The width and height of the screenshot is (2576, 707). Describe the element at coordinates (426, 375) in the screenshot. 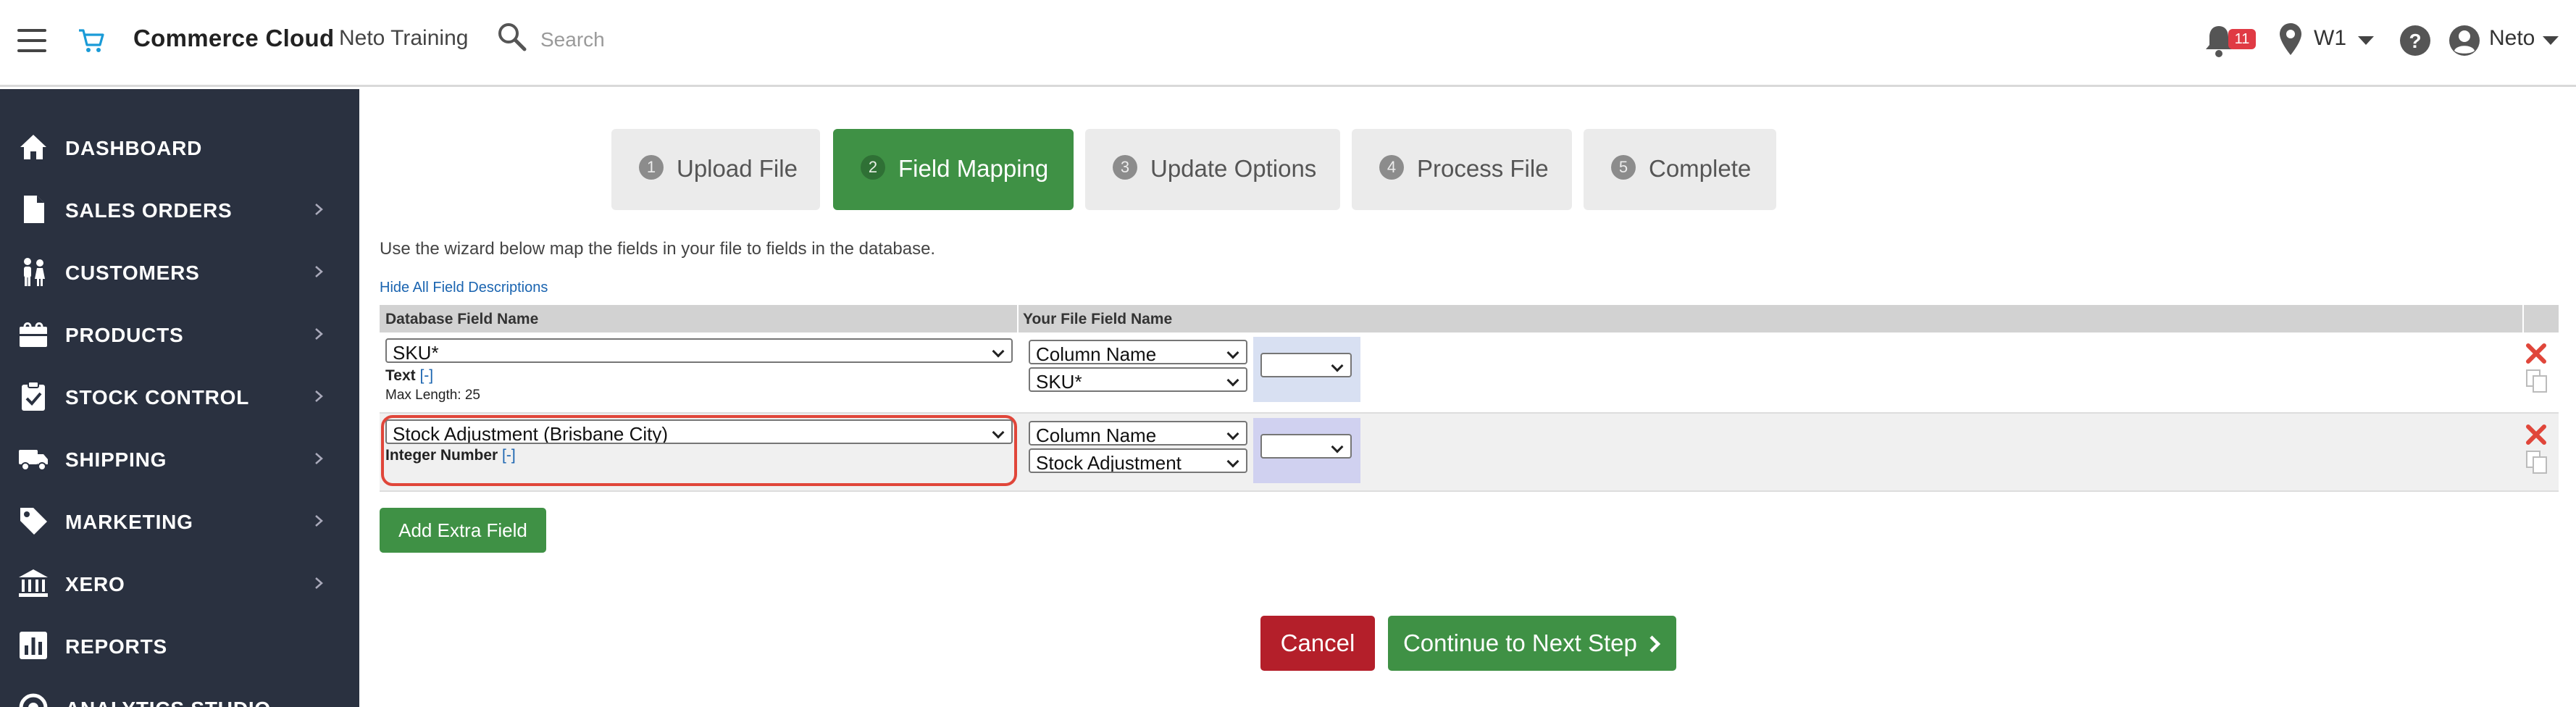

I see `toggle-description-link: [-]` at that location.